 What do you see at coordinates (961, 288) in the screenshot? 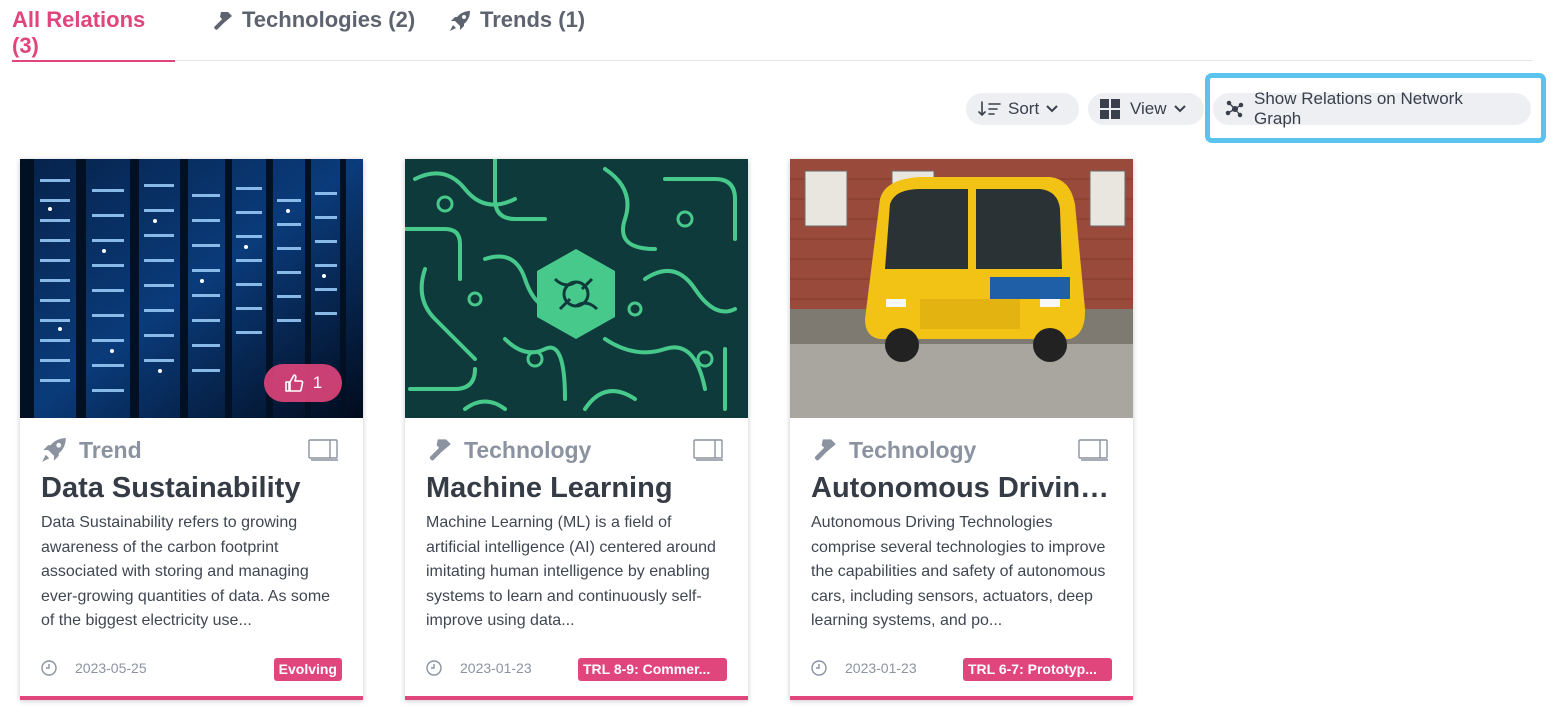
I see `card-image-autonomous-bus` at bounding box center [961, 288].